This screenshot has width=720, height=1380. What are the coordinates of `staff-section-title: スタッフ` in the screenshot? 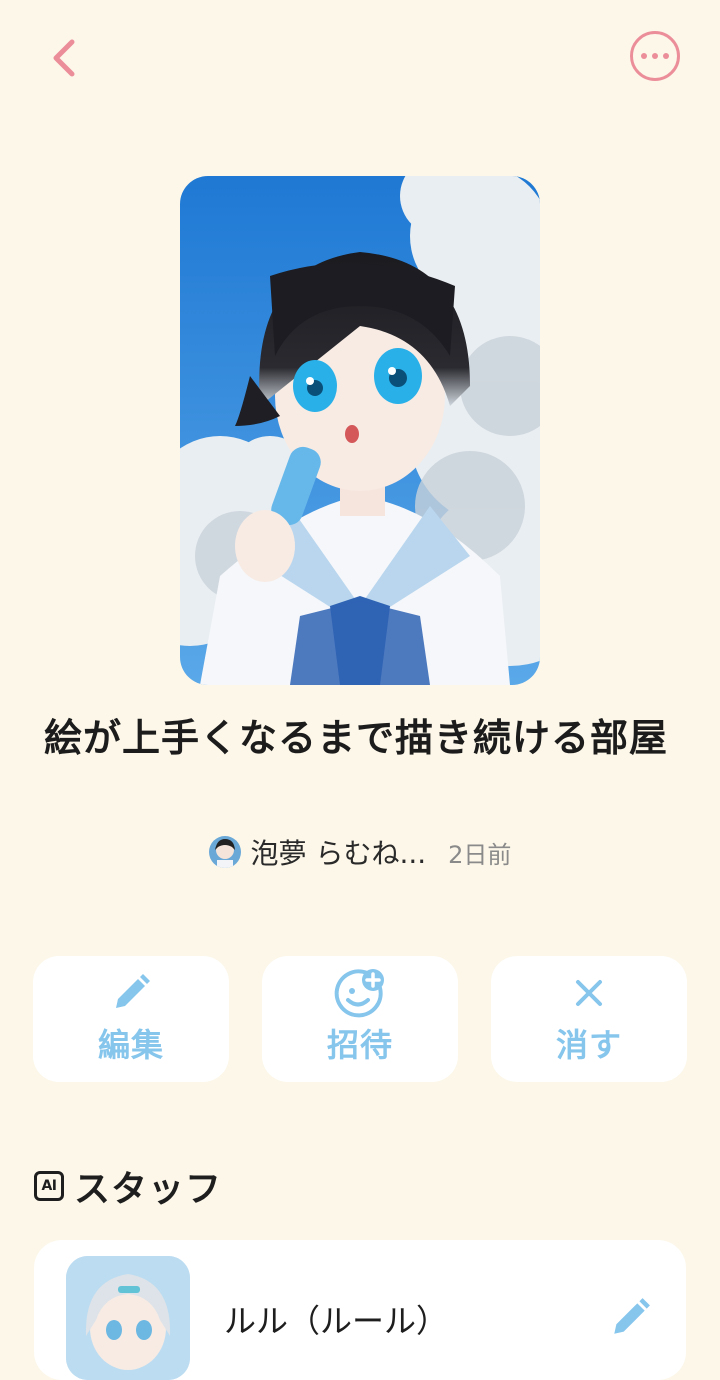 It's located at (148, 1189).